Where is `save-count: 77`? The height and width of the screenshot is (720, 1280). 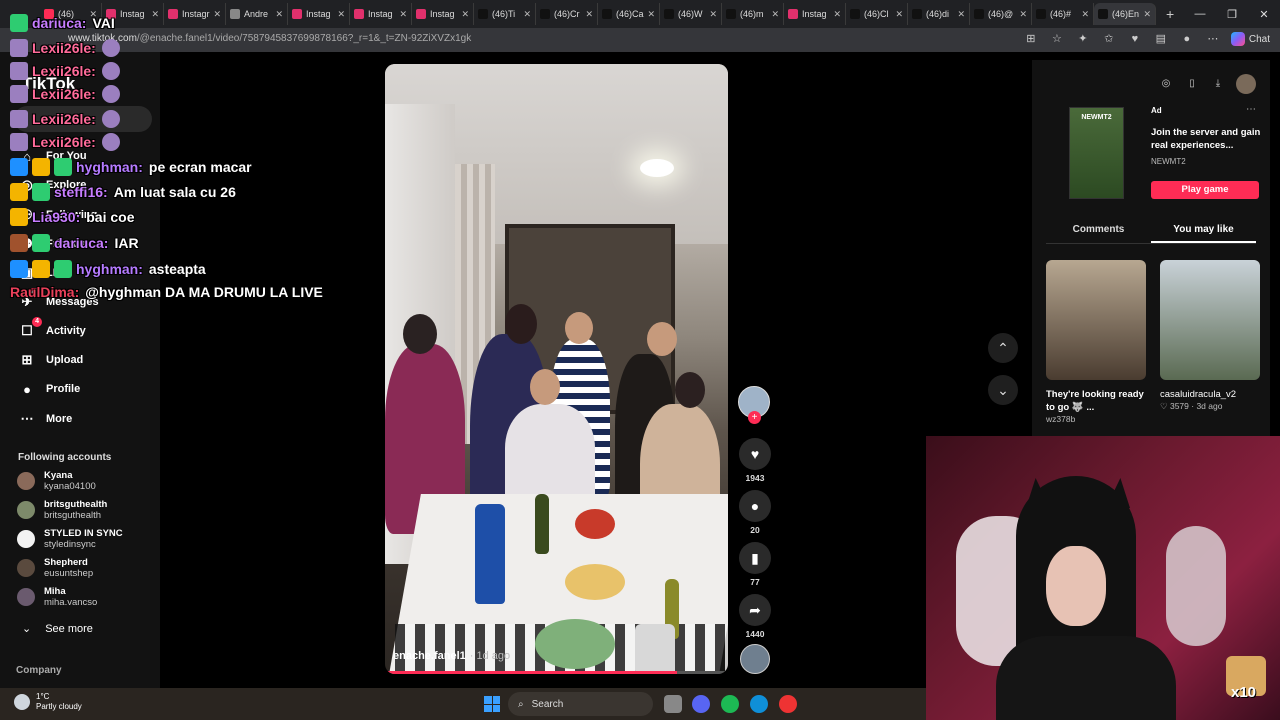 save-count: 77 is located at coordinates (755, 582).